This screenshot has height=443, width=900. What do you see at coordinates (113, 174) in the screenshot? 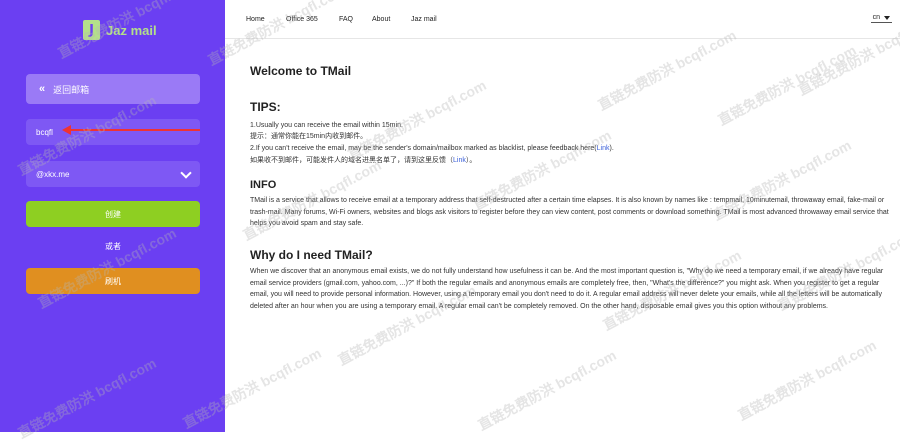
I see `domain-select: @xkx.me` at bounding box center [113, 174].